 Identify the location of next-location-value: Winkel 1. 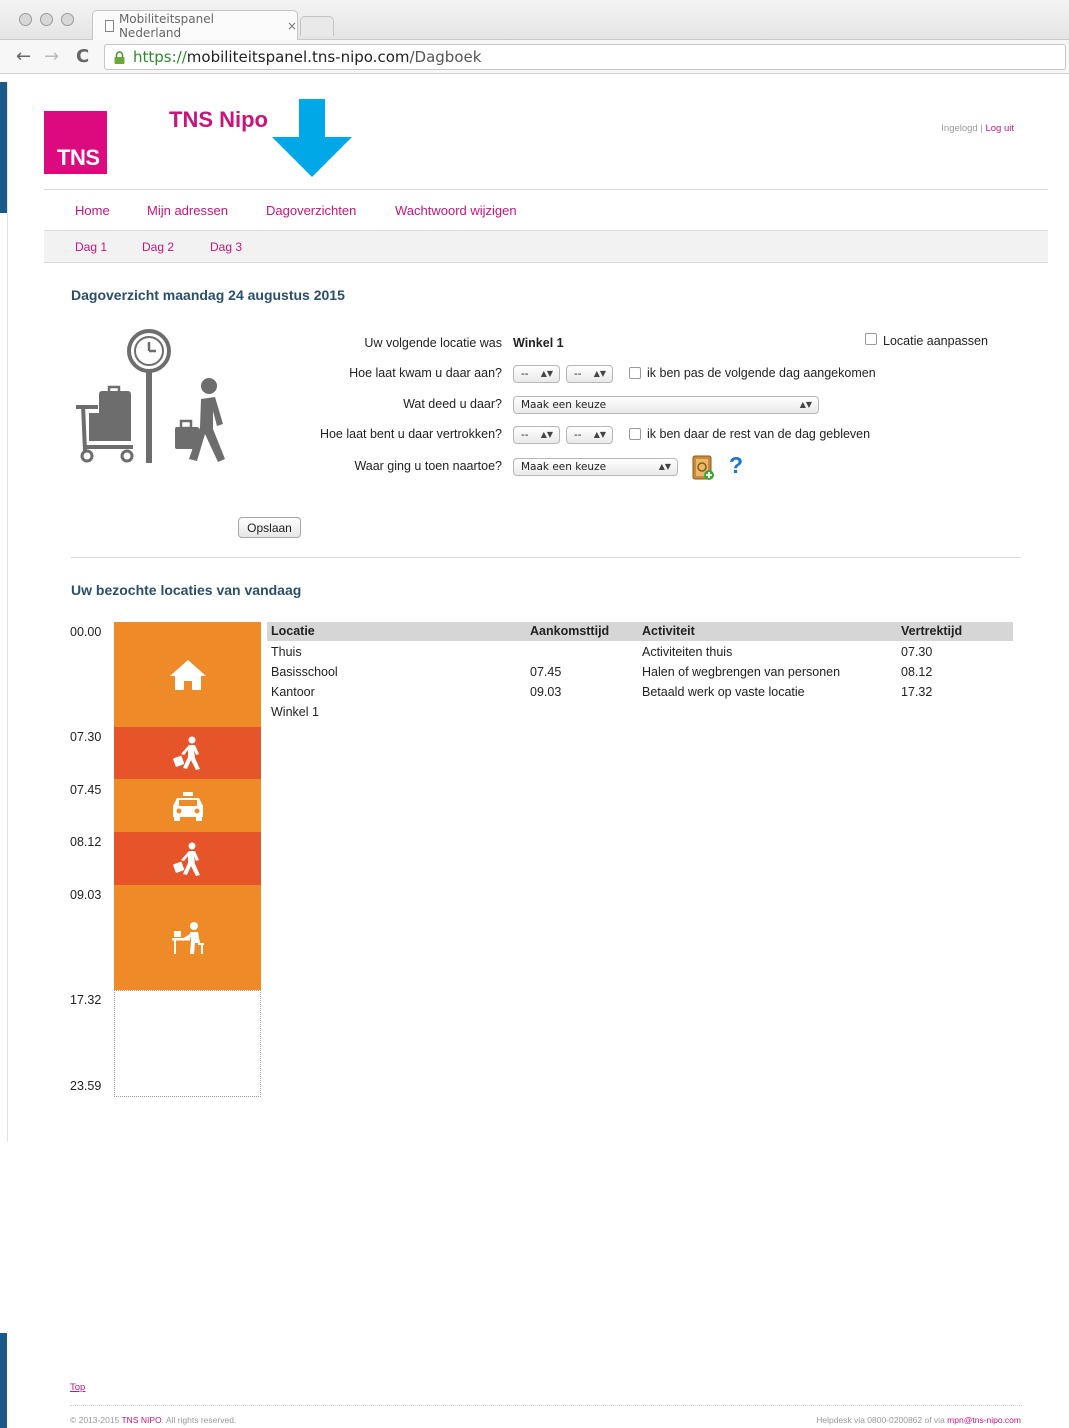
(538, 343).